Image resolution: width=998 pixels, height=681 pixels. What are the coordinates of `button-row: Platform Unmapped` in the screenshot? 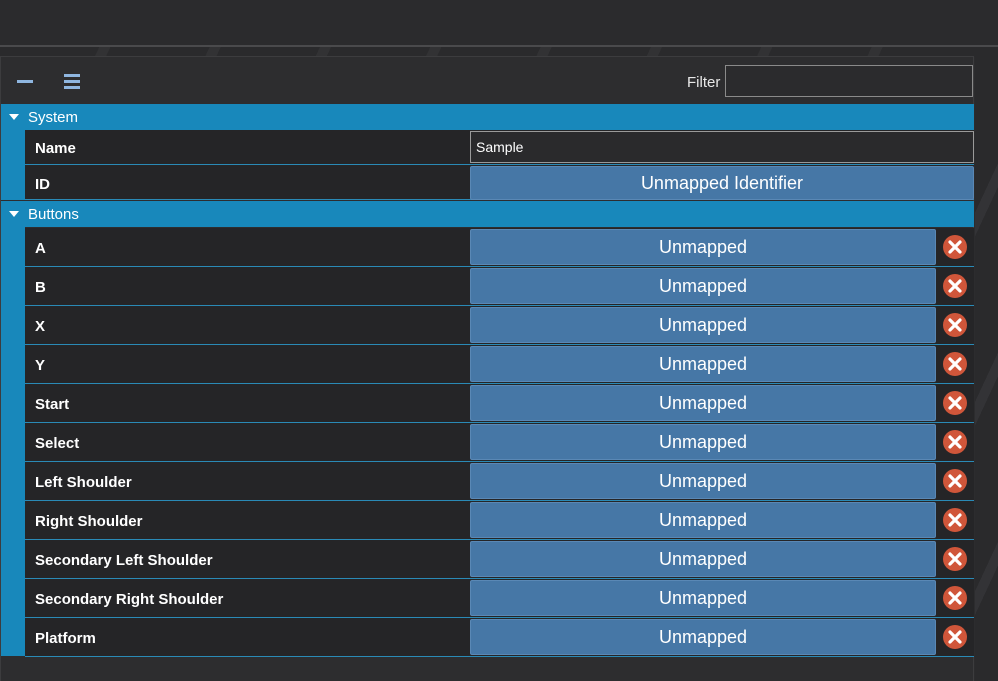 It's located at (499, 637).